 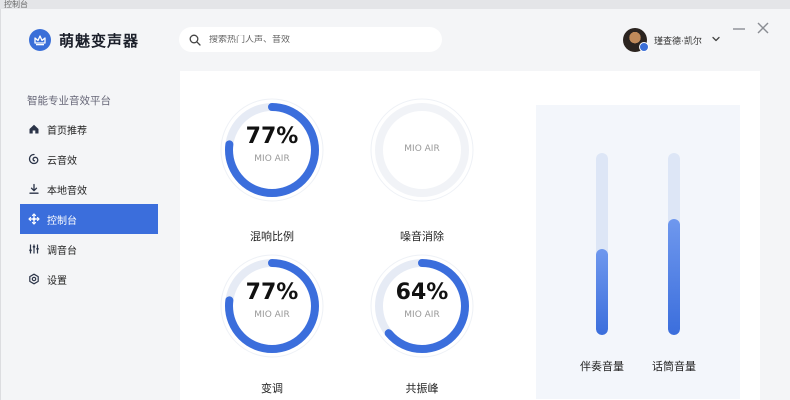 What do you see at coordinates (739, 29) in the screenshot?
I see `minimize-icon` at bounding box center [739, 29].